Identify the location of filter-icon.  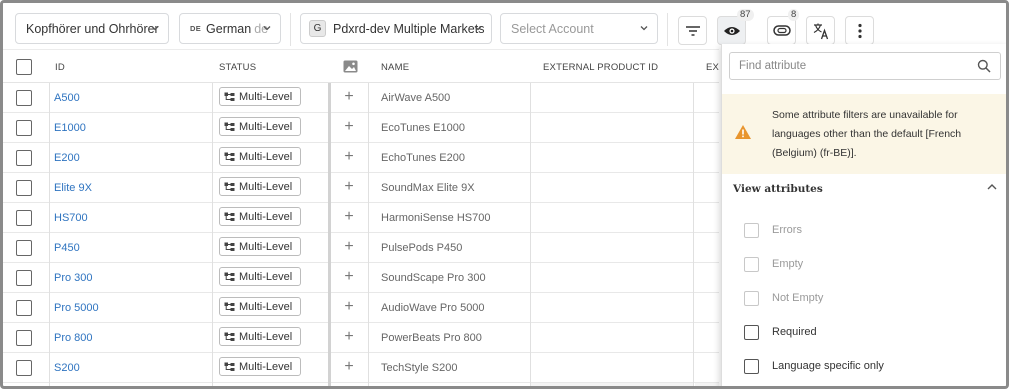
(692, 30).